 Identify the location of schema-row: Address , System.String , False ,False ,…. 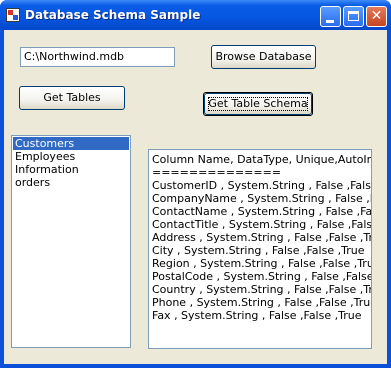
(262, 237).